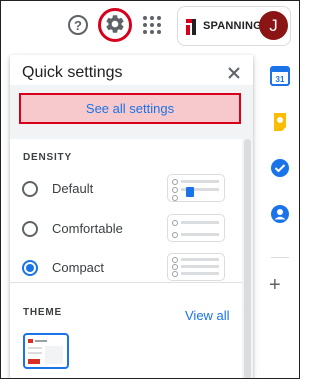 This screenshot has width=320, height=379. Describe the element at coordinates (247, 259) in the screenshot. I see `panel-scrollbar` at that location.